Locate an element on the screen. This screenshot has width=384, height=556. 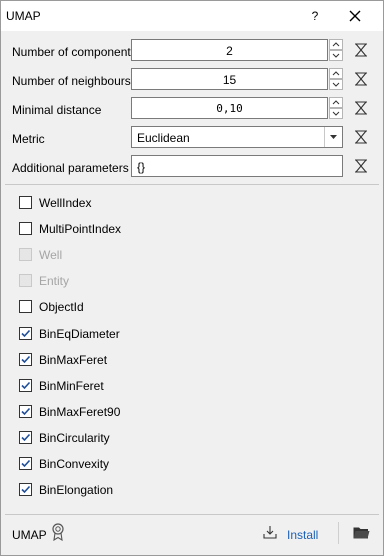
min-distance-input: 0,10 is located at coordinates (229, 108).